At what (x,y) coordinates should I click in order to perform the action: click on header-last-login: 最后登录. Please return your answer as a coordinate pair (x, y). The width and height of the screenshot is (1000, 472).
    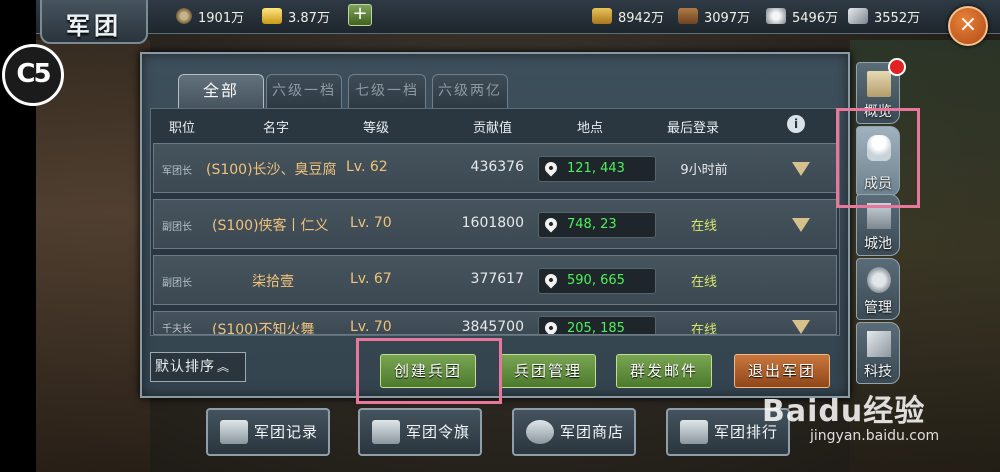
    Looking at the image, I should click on (693, 128).